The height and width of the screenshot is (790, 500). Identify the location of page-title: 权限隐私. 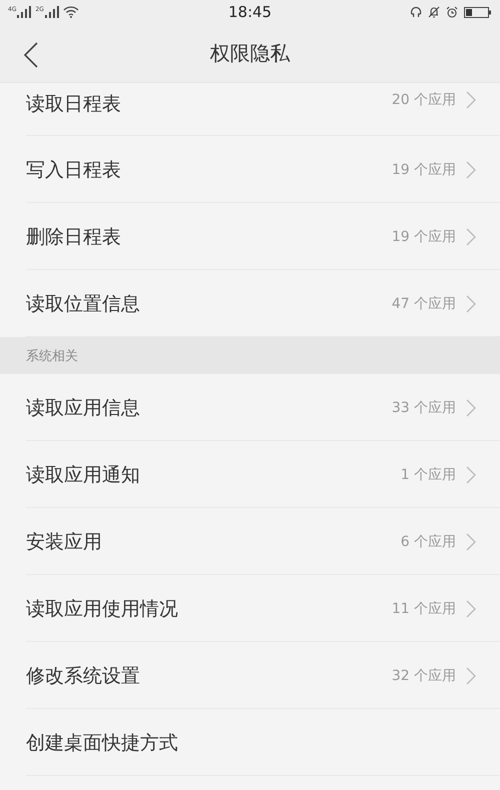
(250, 53).